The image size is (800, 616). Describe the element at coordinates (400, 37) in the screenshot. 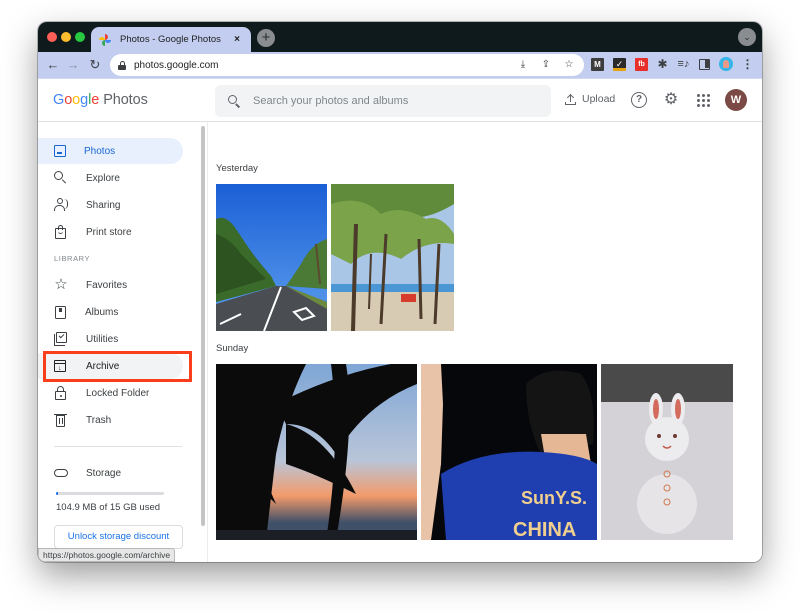

I see `tab-strip: Photos - Google Photos × + ⌄` at that location.